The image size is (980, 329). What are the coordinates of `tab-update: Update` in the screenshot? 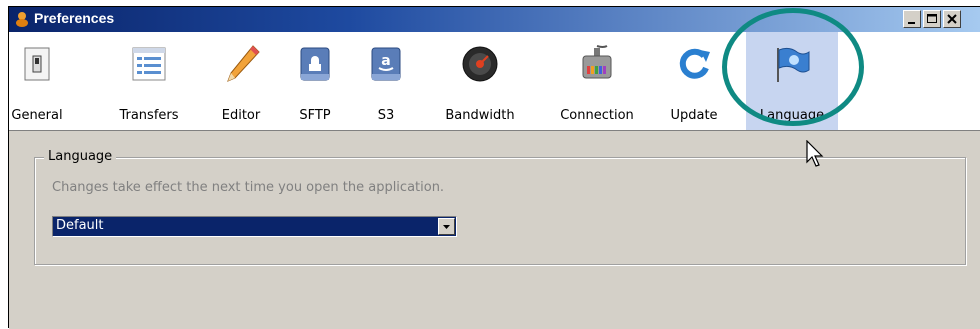 It's located at (694, 81).